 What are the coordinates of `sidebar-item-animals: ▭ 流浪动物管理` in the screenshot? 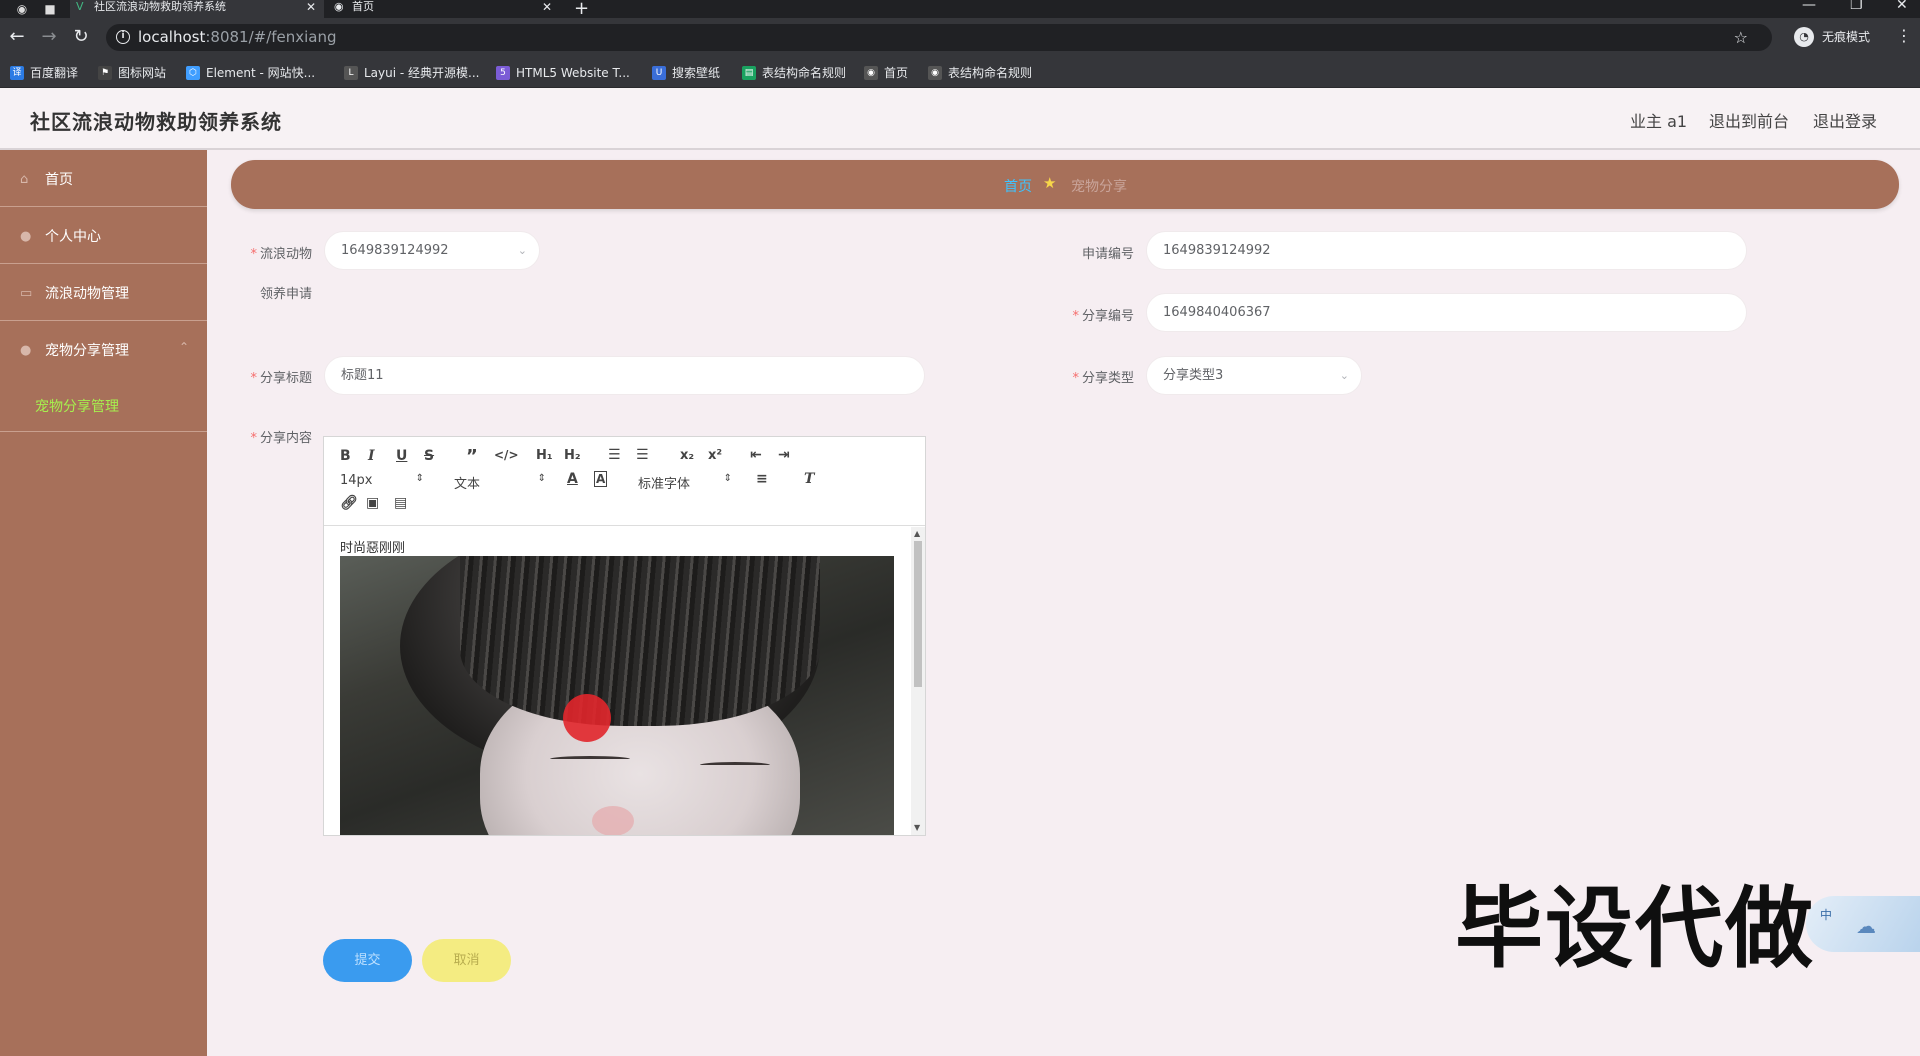 It's located at (103, 292).